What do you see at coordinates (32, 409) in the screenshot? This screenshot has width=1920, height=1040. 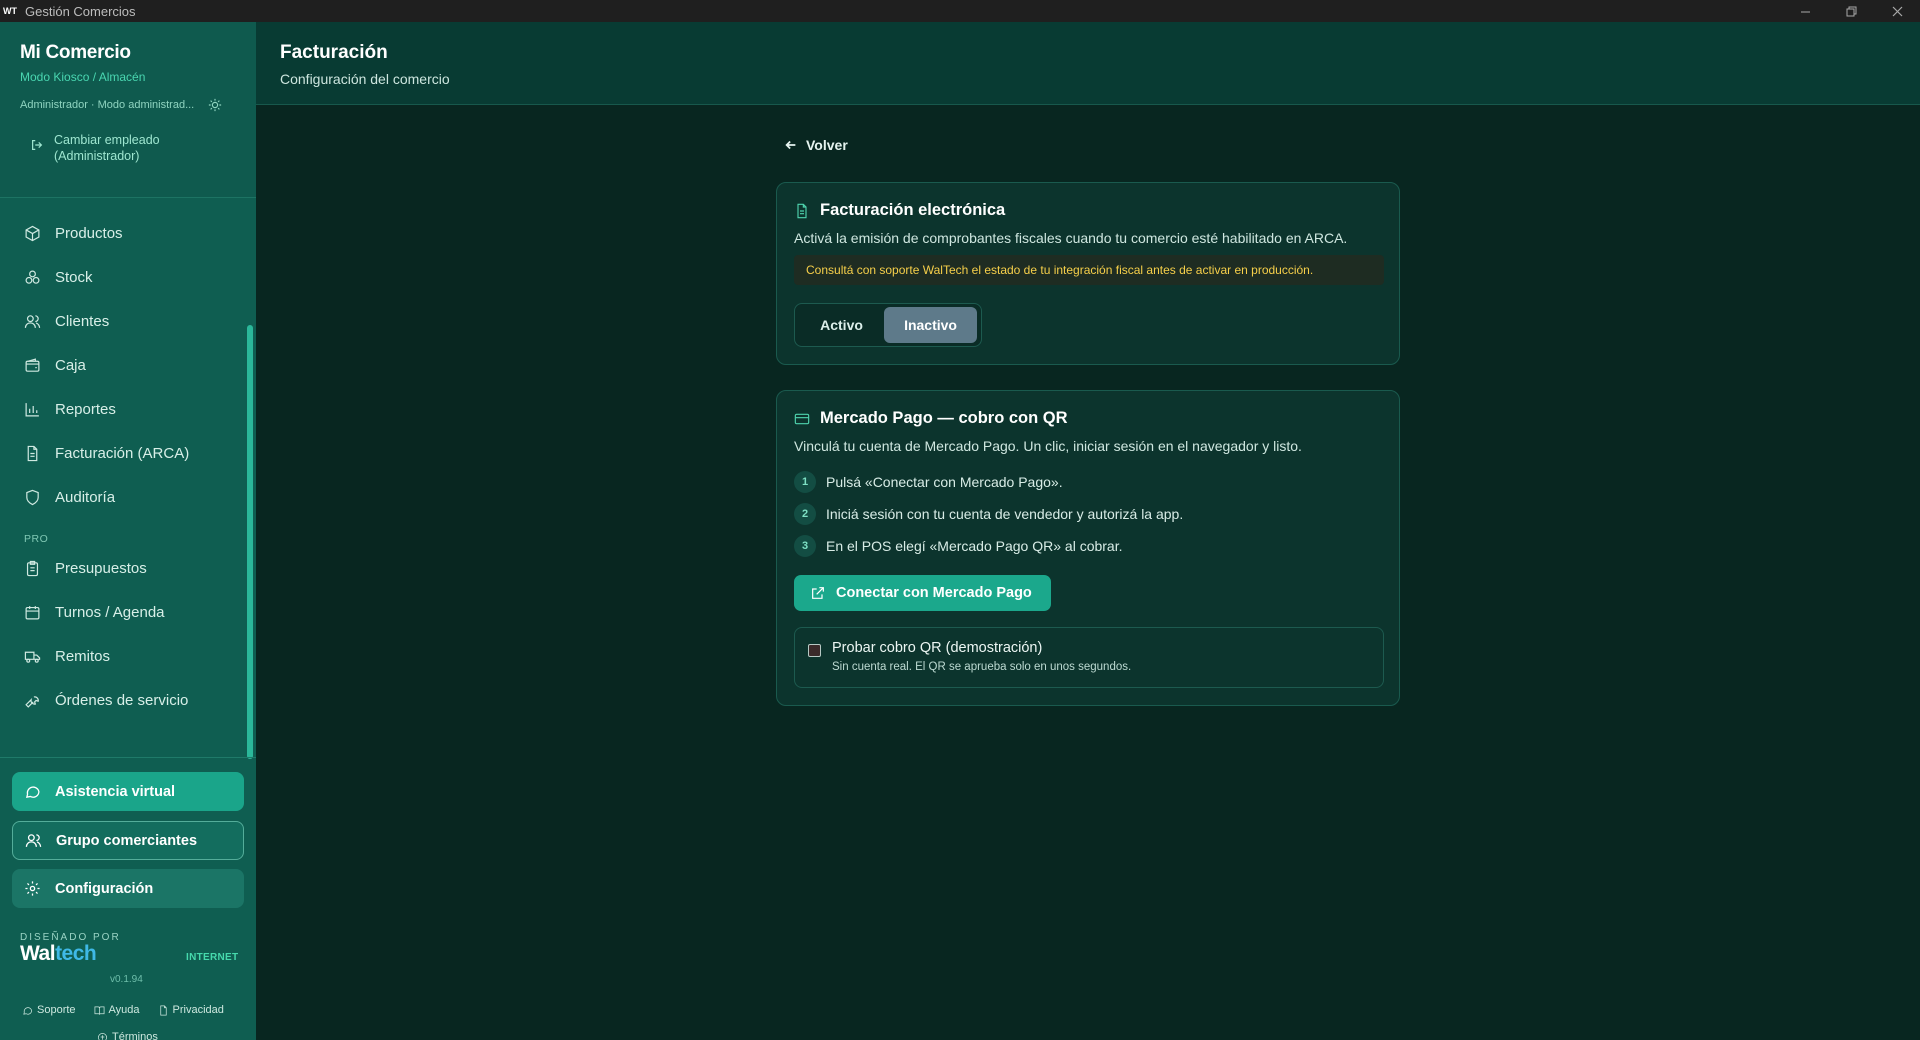 I see `bar-chart-icon` at bounding box center [32, 409].